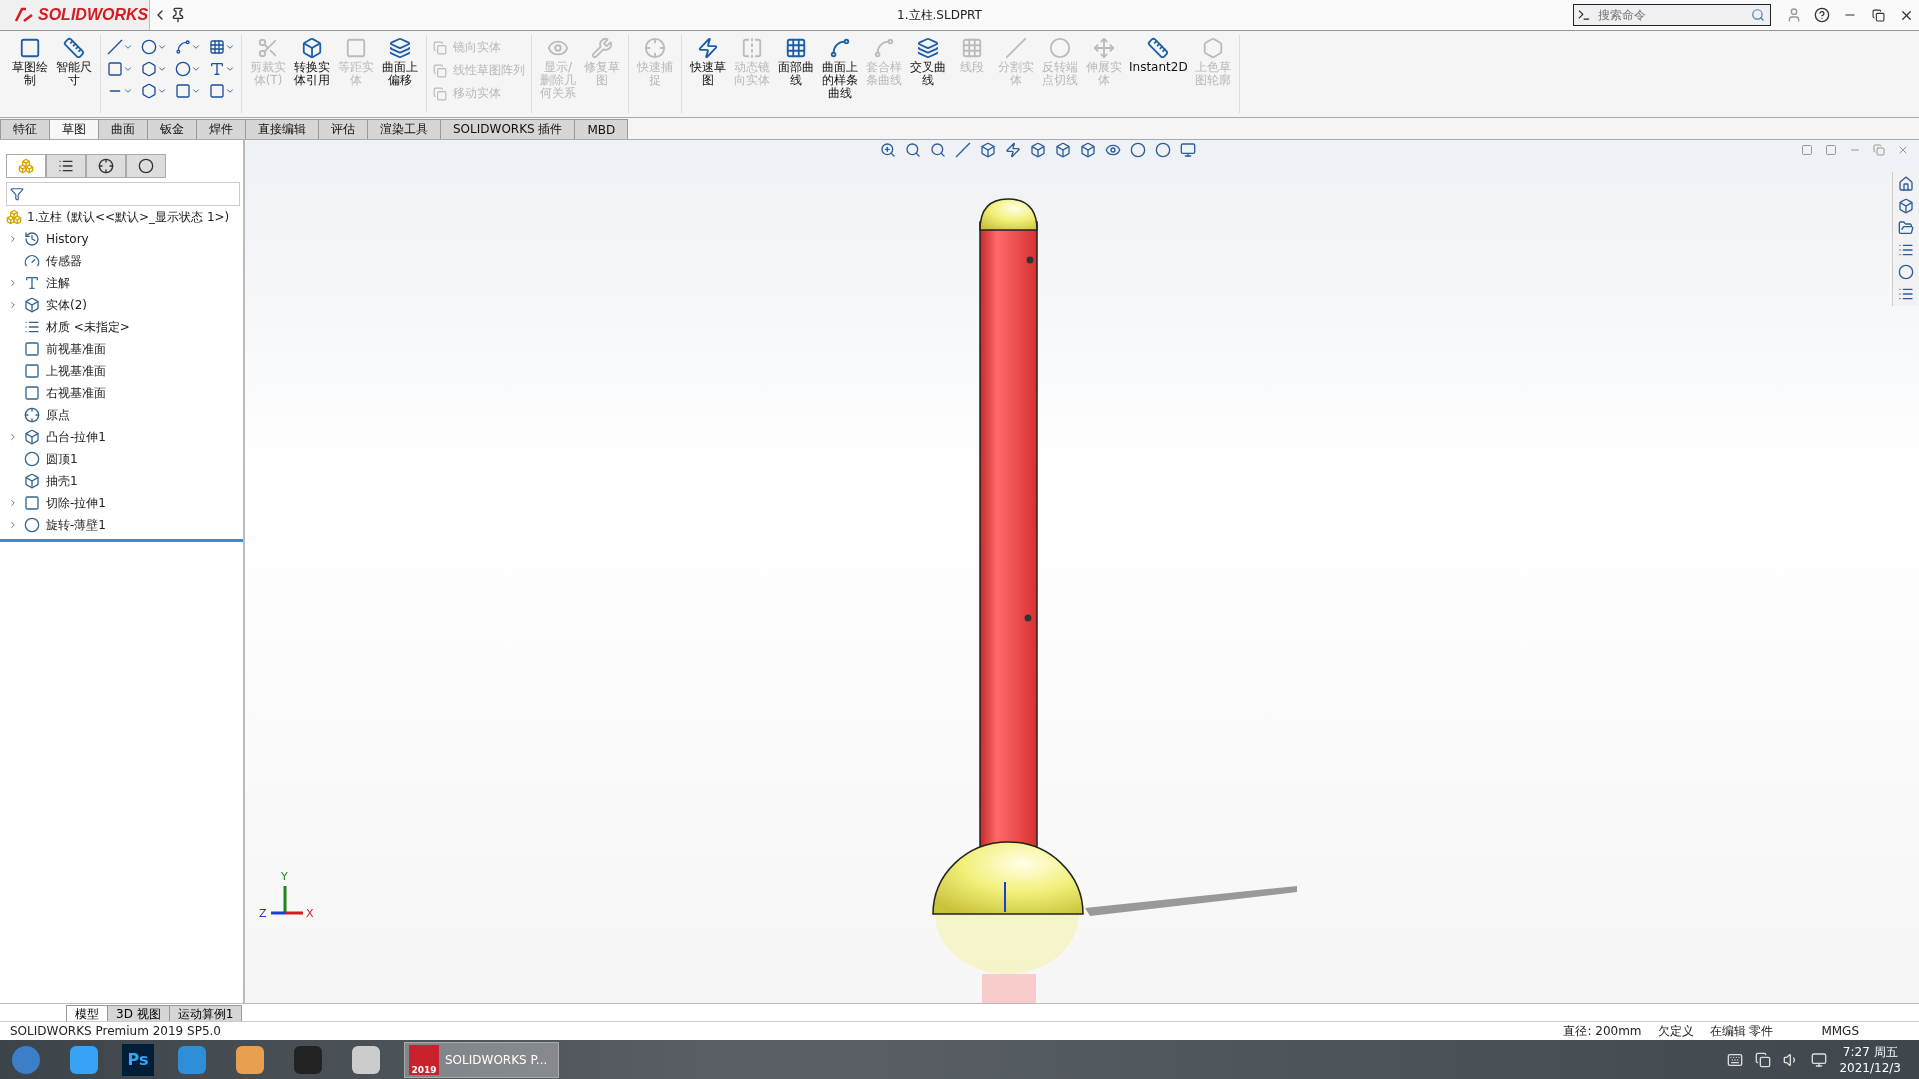 This screenshot has width=1919, height=1079. Describe the element at coordinates (123, 129) in the screenshot. I see `ribbon-tab: 曲面` at that location.